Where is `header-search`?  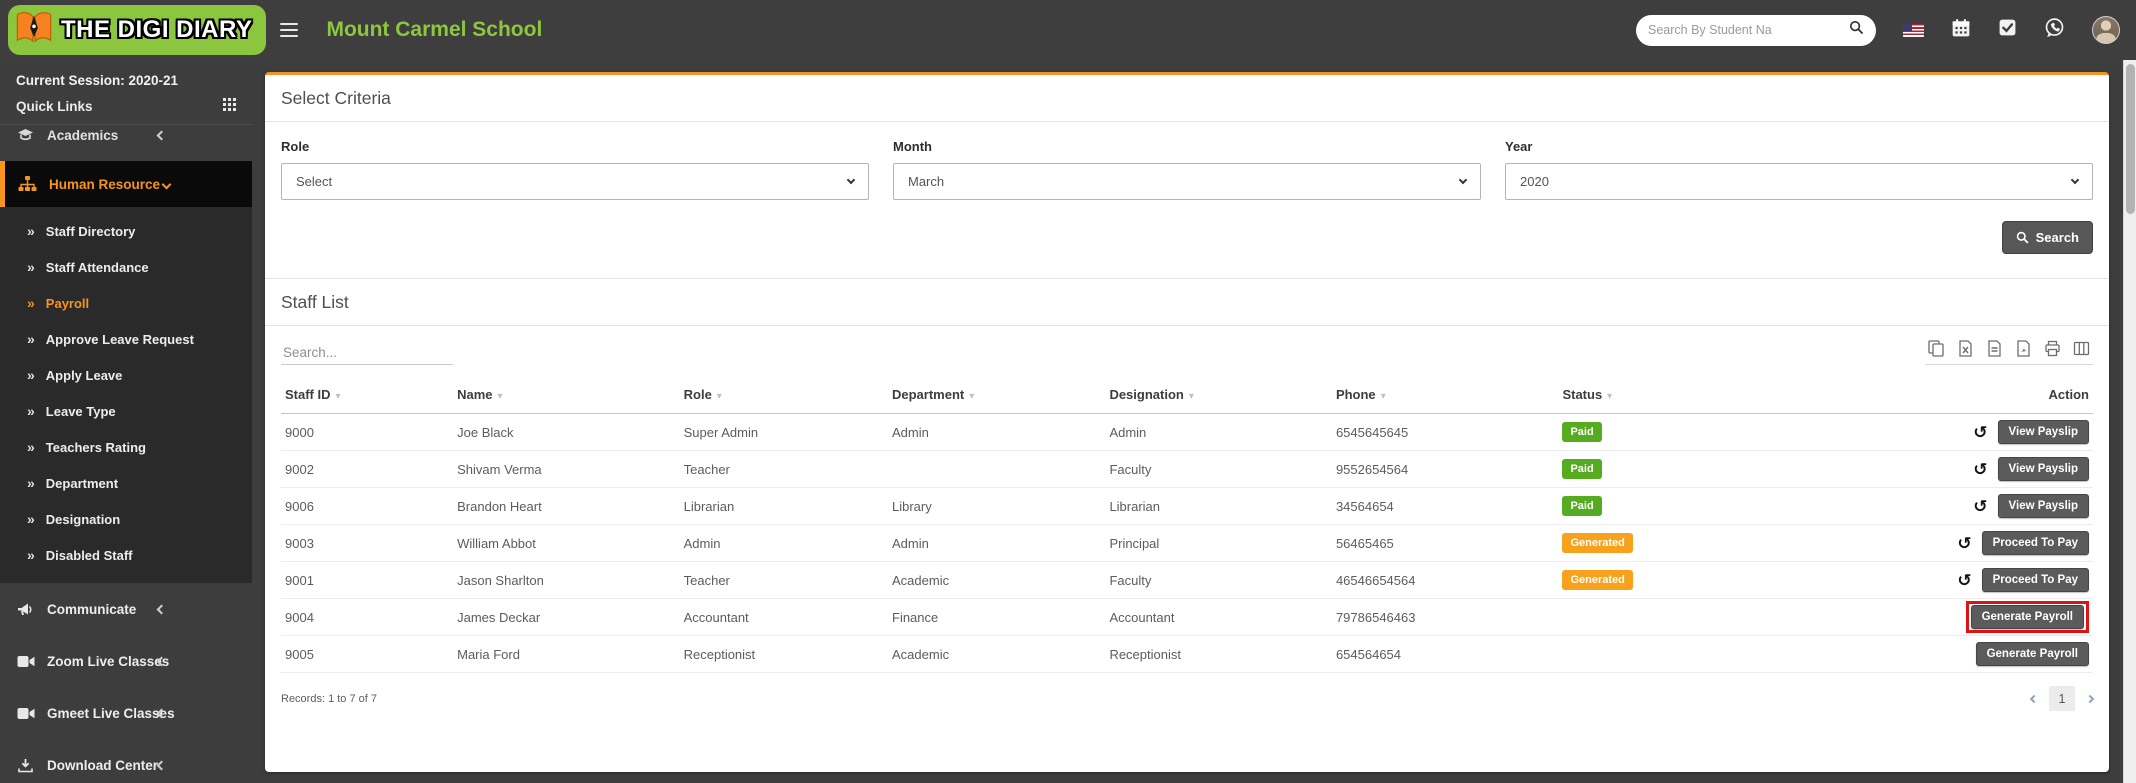
header-search is located at coordinates (1756, 30).